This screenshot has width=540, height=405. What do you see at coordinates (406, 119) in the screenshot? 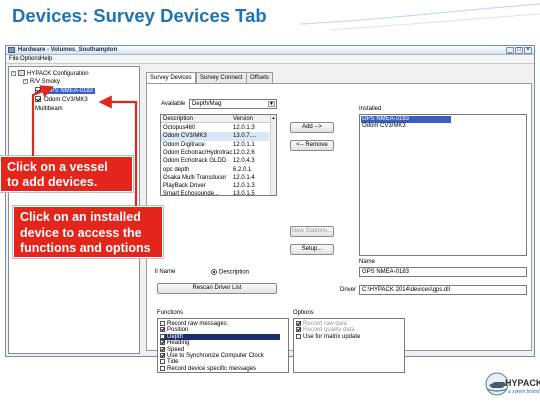
I see `installed-item-gps: GPS NMEA-0183` at bounding box center [406, 119].